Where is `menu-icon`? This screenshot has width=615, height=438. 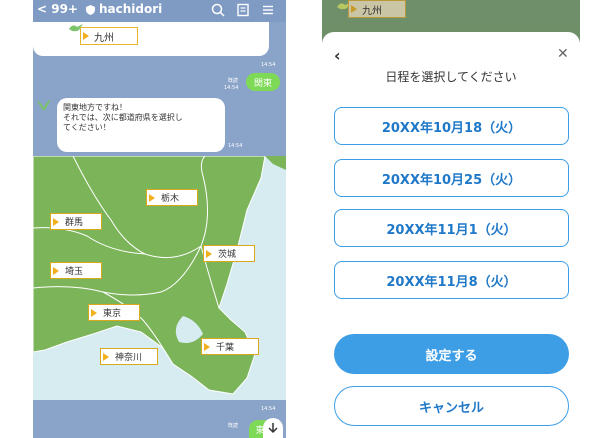 menu-icon is located at coordinates (268, 10).